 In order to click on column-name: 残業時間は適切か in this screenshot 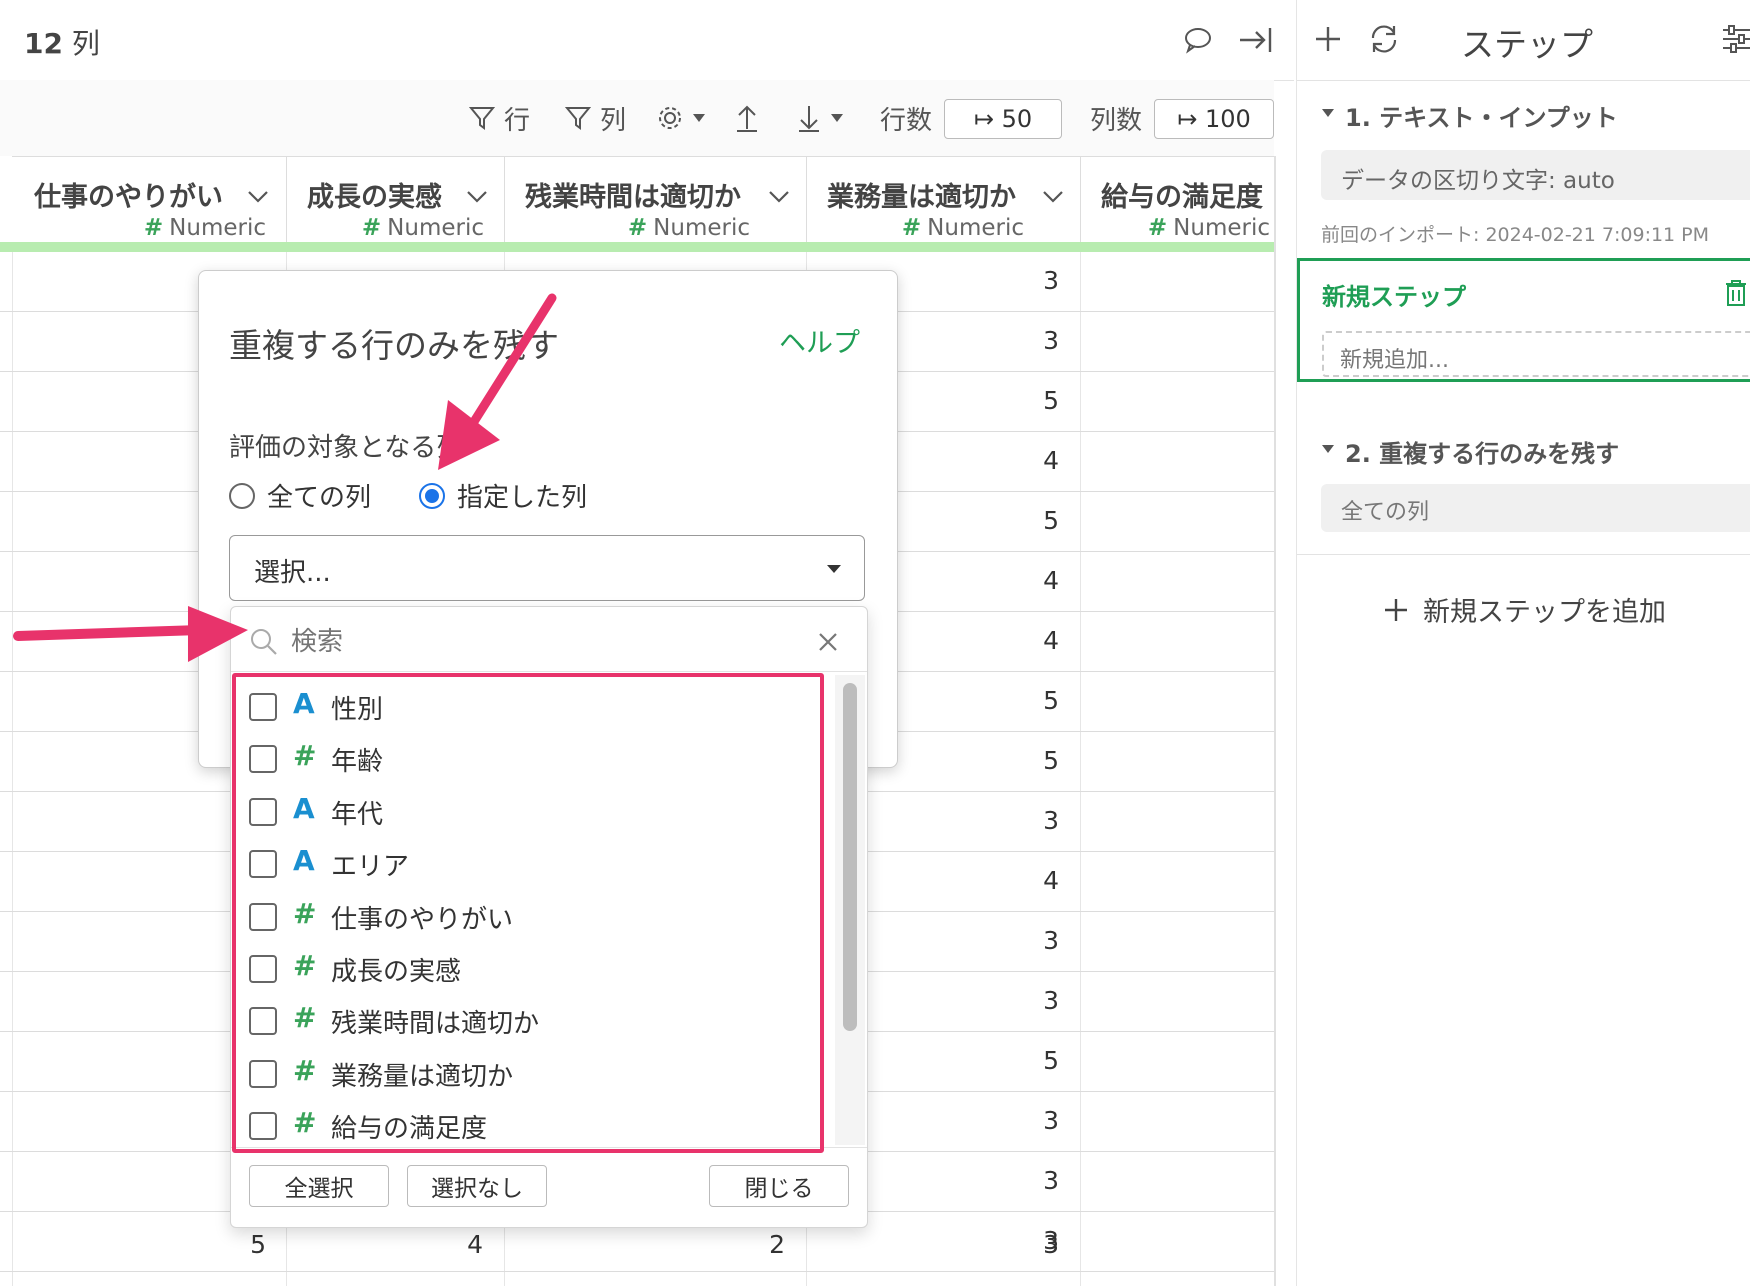, I will do `click(633, 197)`.